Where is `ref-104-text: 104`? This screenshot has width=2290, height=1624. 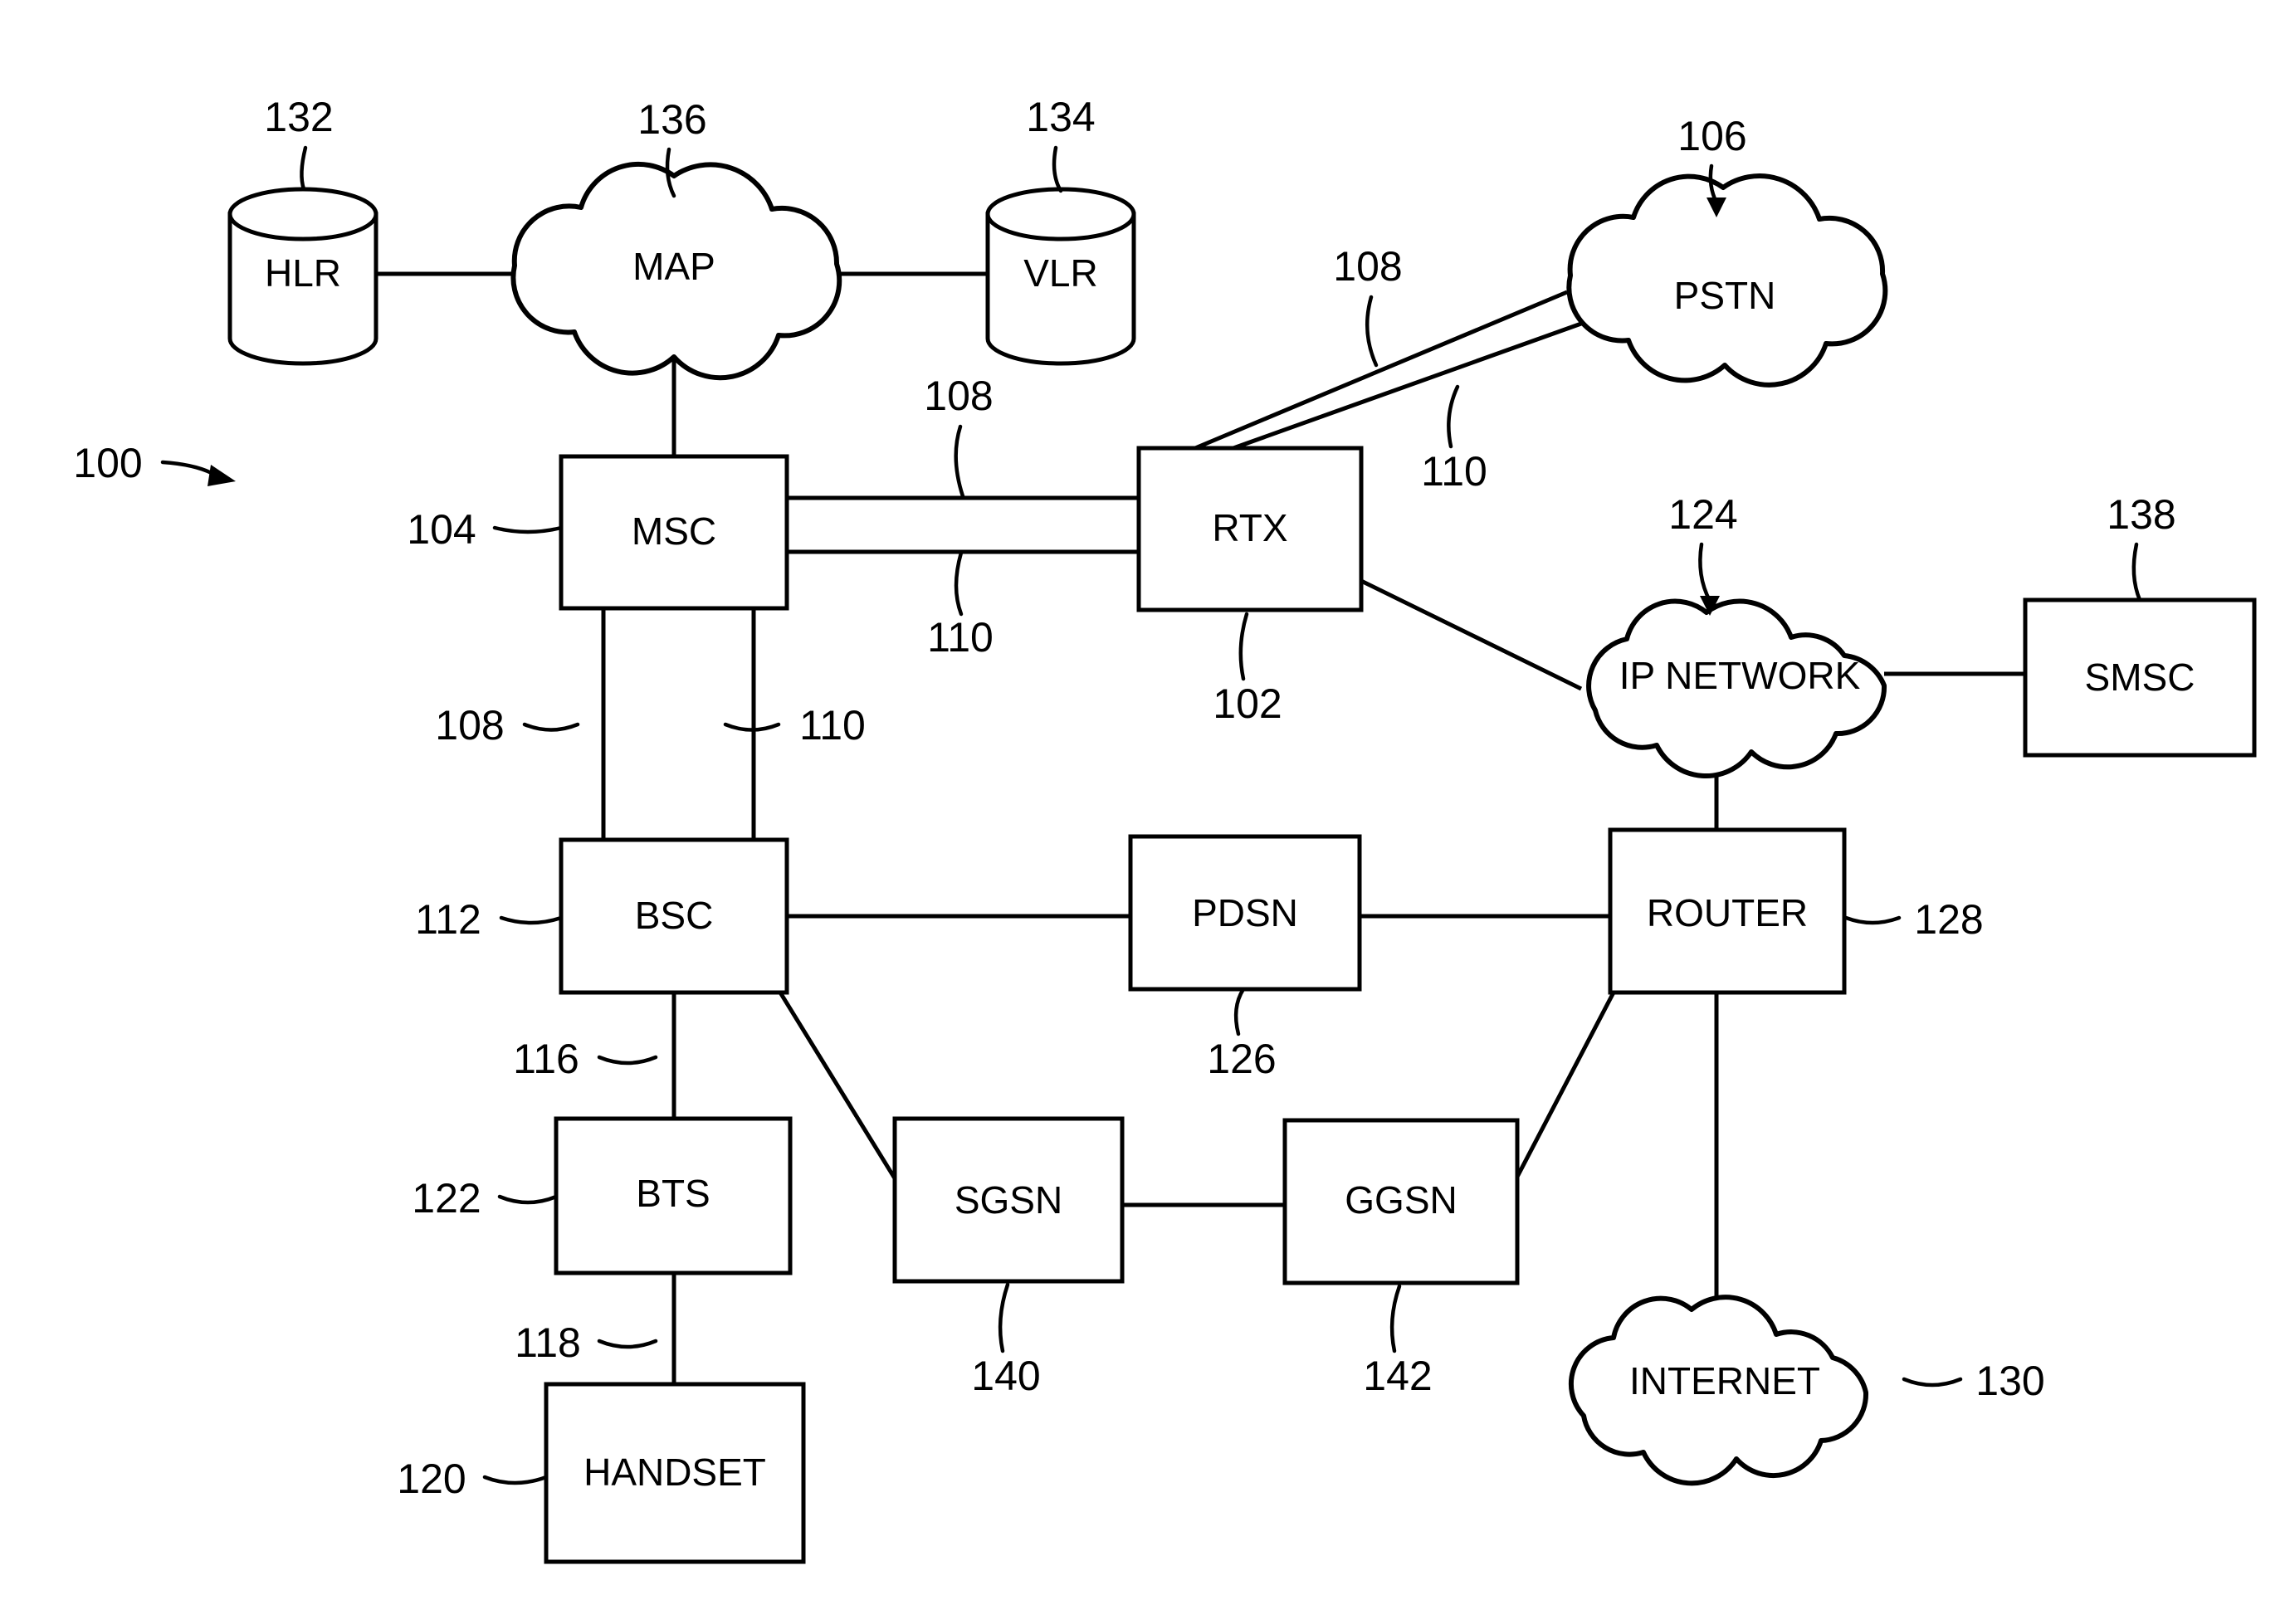 ref-104-text: 104 is located at coordinates (441, 529).